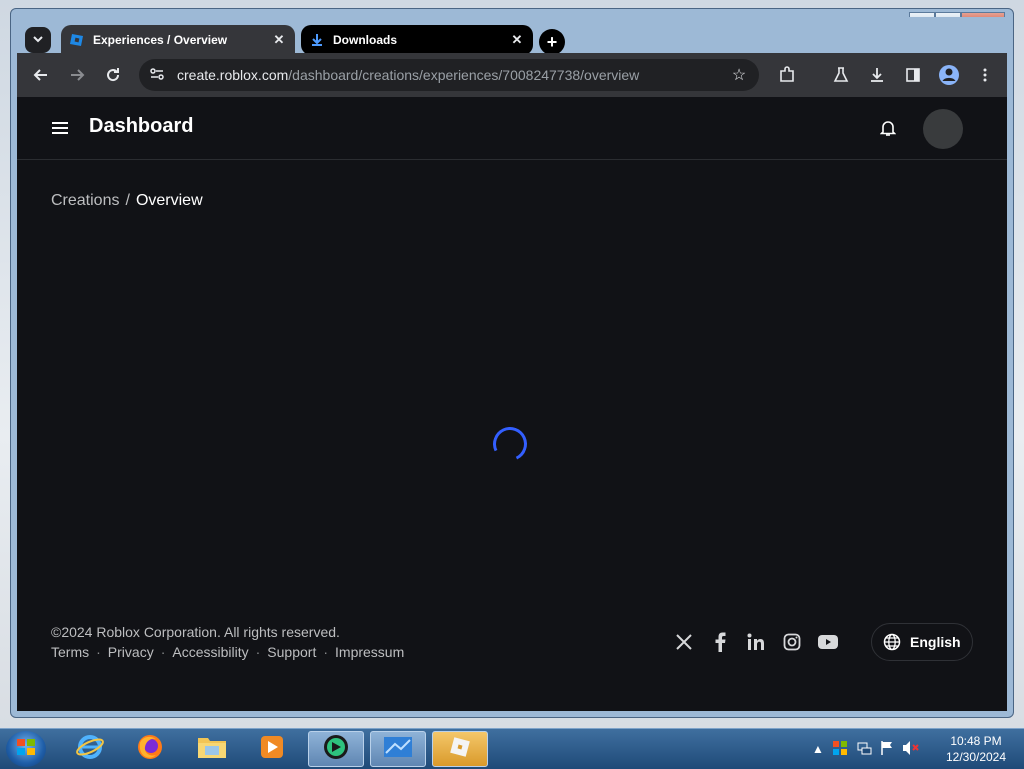  Describe the element at coordinates (77, 75) in the screenshot. I see `forward-icon` at that location.